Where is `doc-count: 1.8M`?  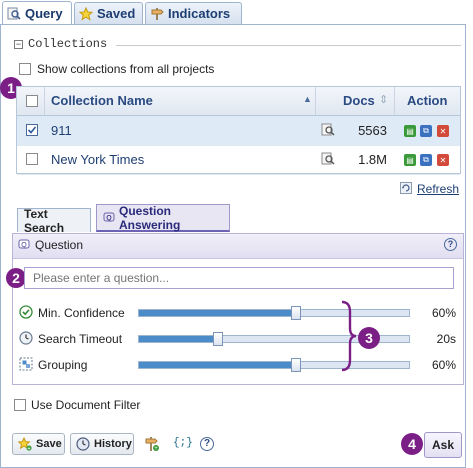 doc-count: 1.8M is located at coordinates (372, 159).